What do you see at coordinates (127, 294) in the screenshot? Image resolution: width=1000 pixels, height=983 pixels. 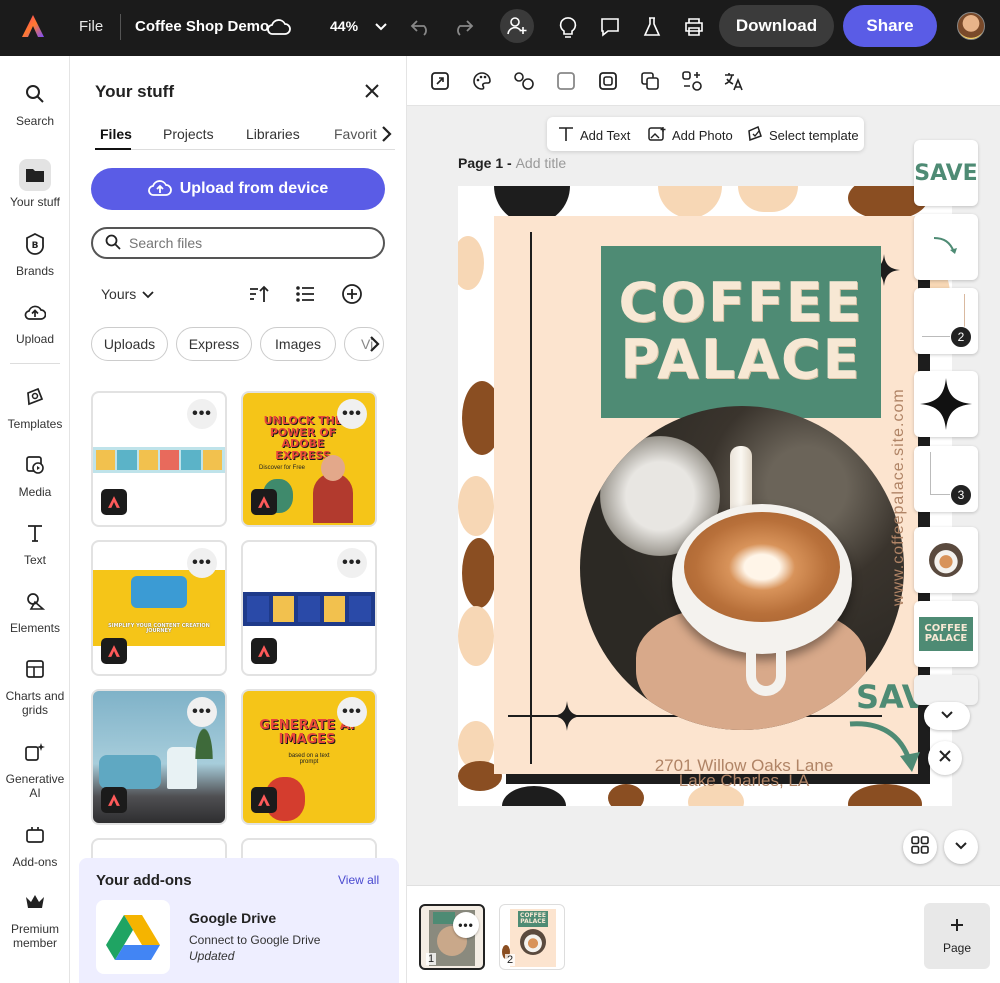 I see `owner-filter-dropdown: Yours` at bounding box center [127, 294].